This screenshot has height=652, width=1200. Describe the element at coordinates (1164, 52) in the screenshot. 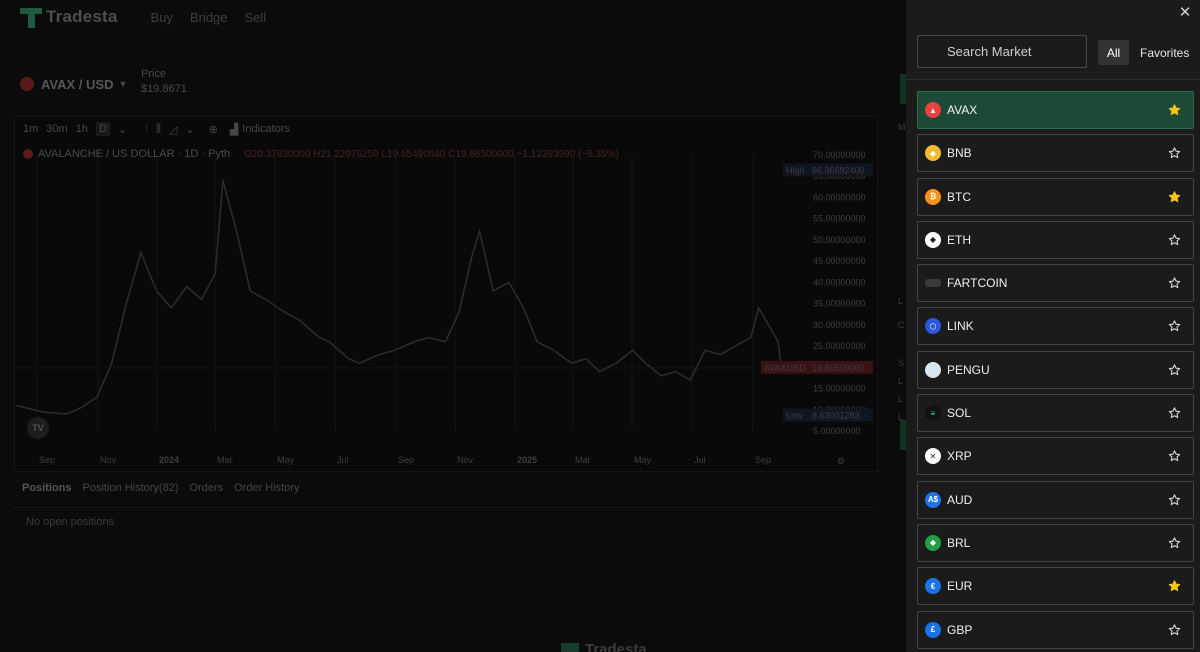

I see `filter-favorites-button: Favorites` at that location.